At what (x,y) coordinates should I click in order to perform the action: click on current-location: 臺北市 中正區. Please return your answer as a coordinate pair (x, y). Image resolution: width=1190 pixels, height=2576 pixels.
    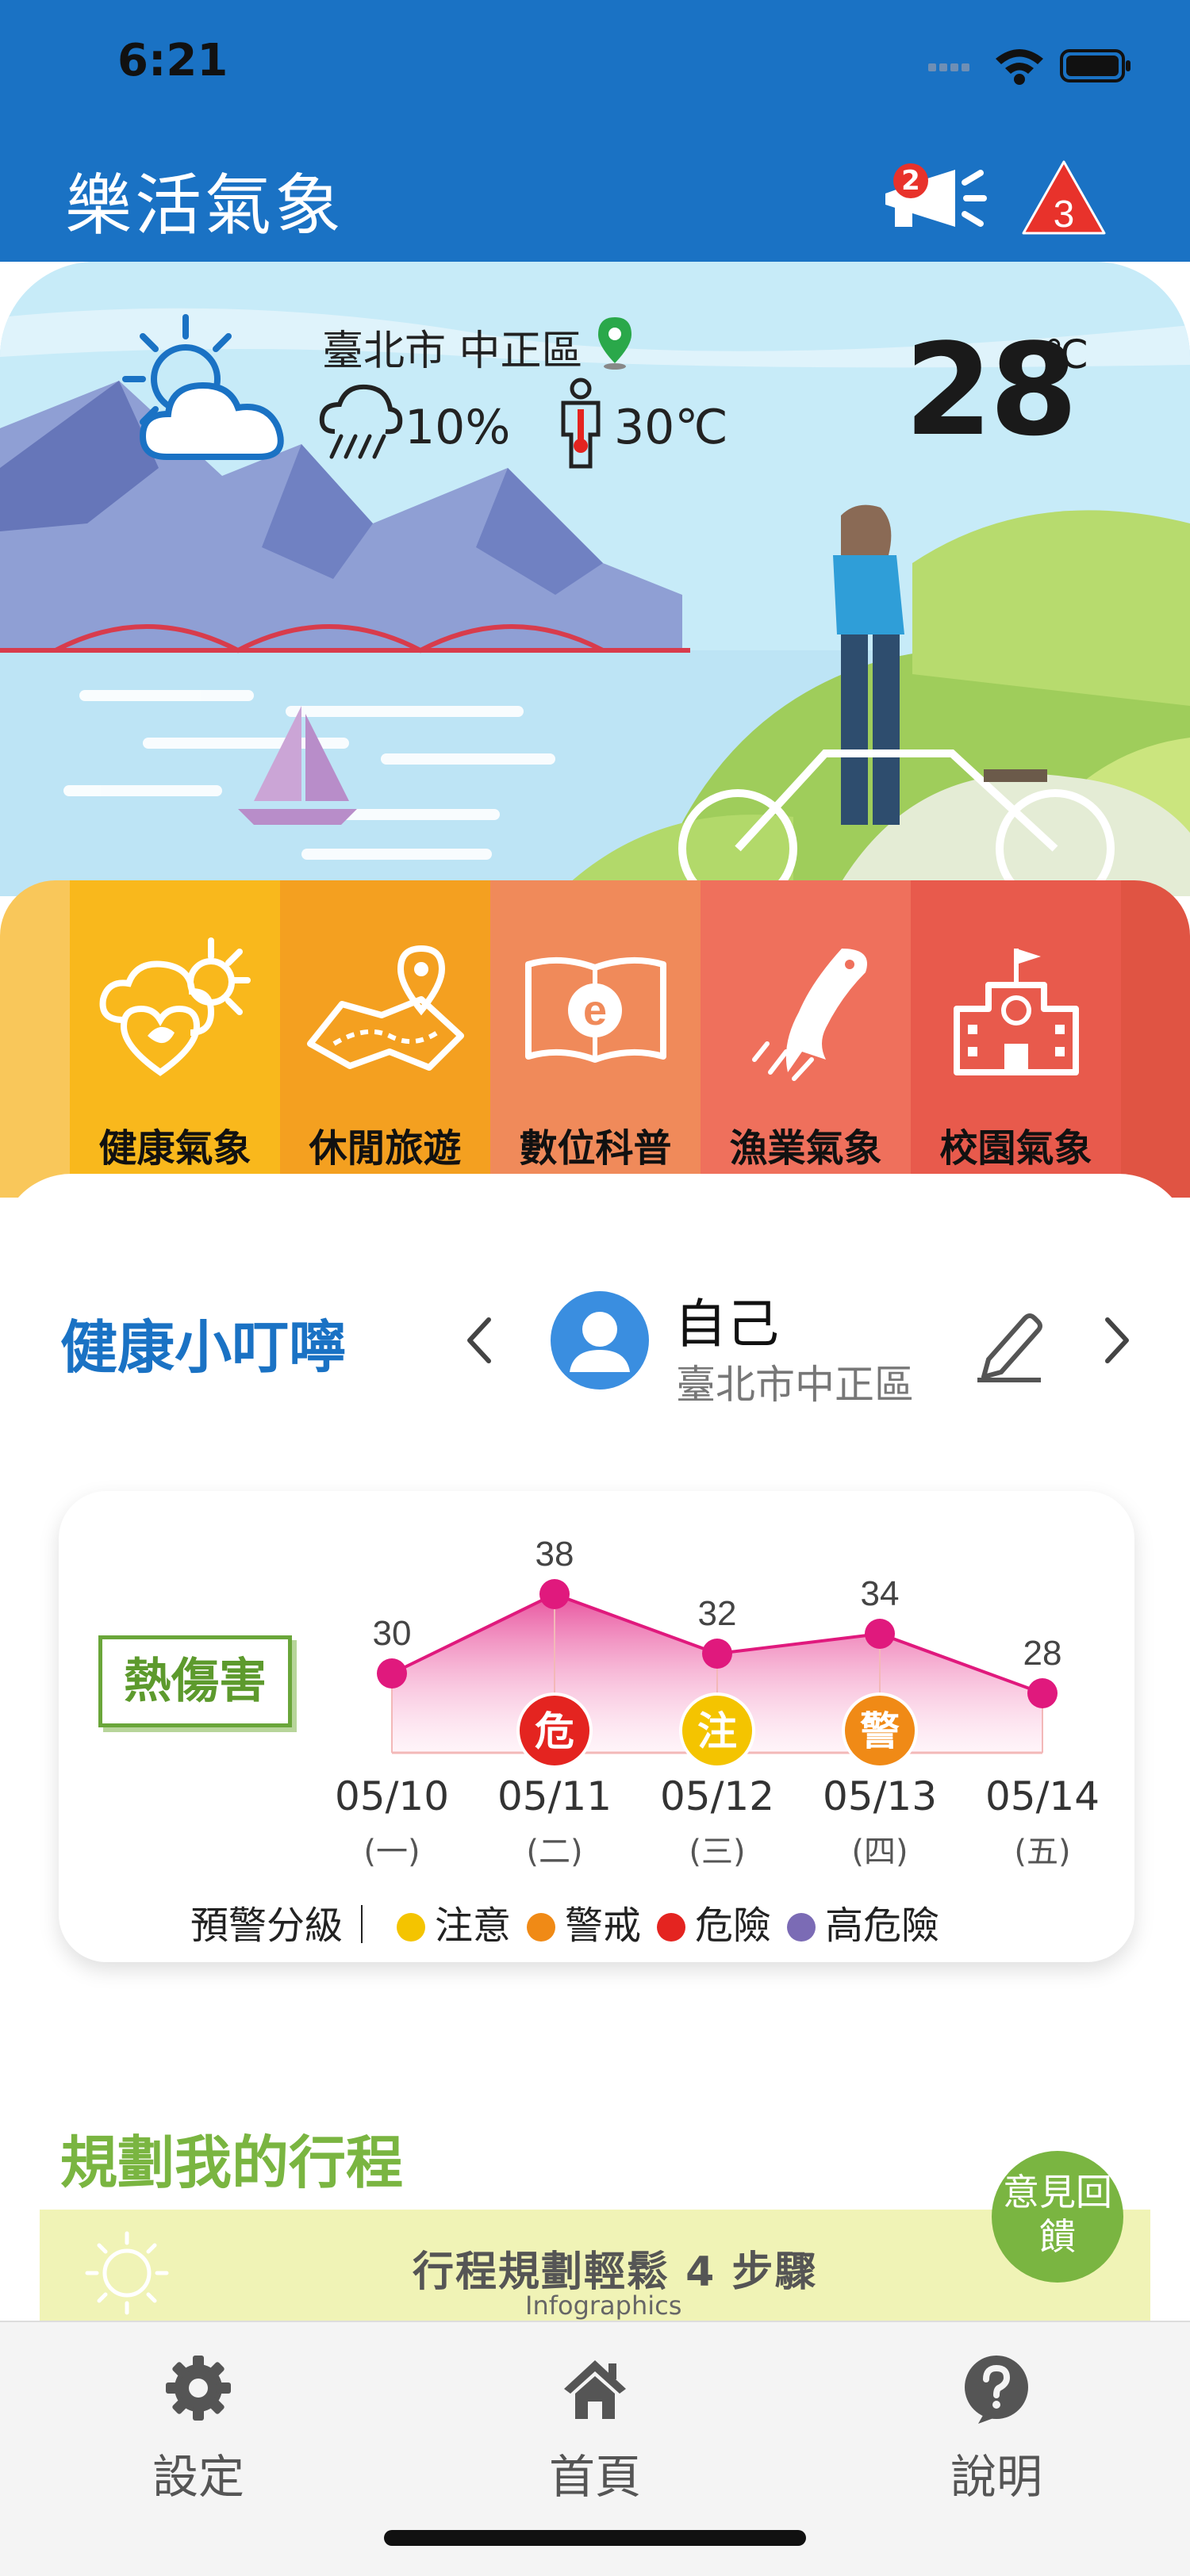
    Looking at the image, I should click on (452, 347).